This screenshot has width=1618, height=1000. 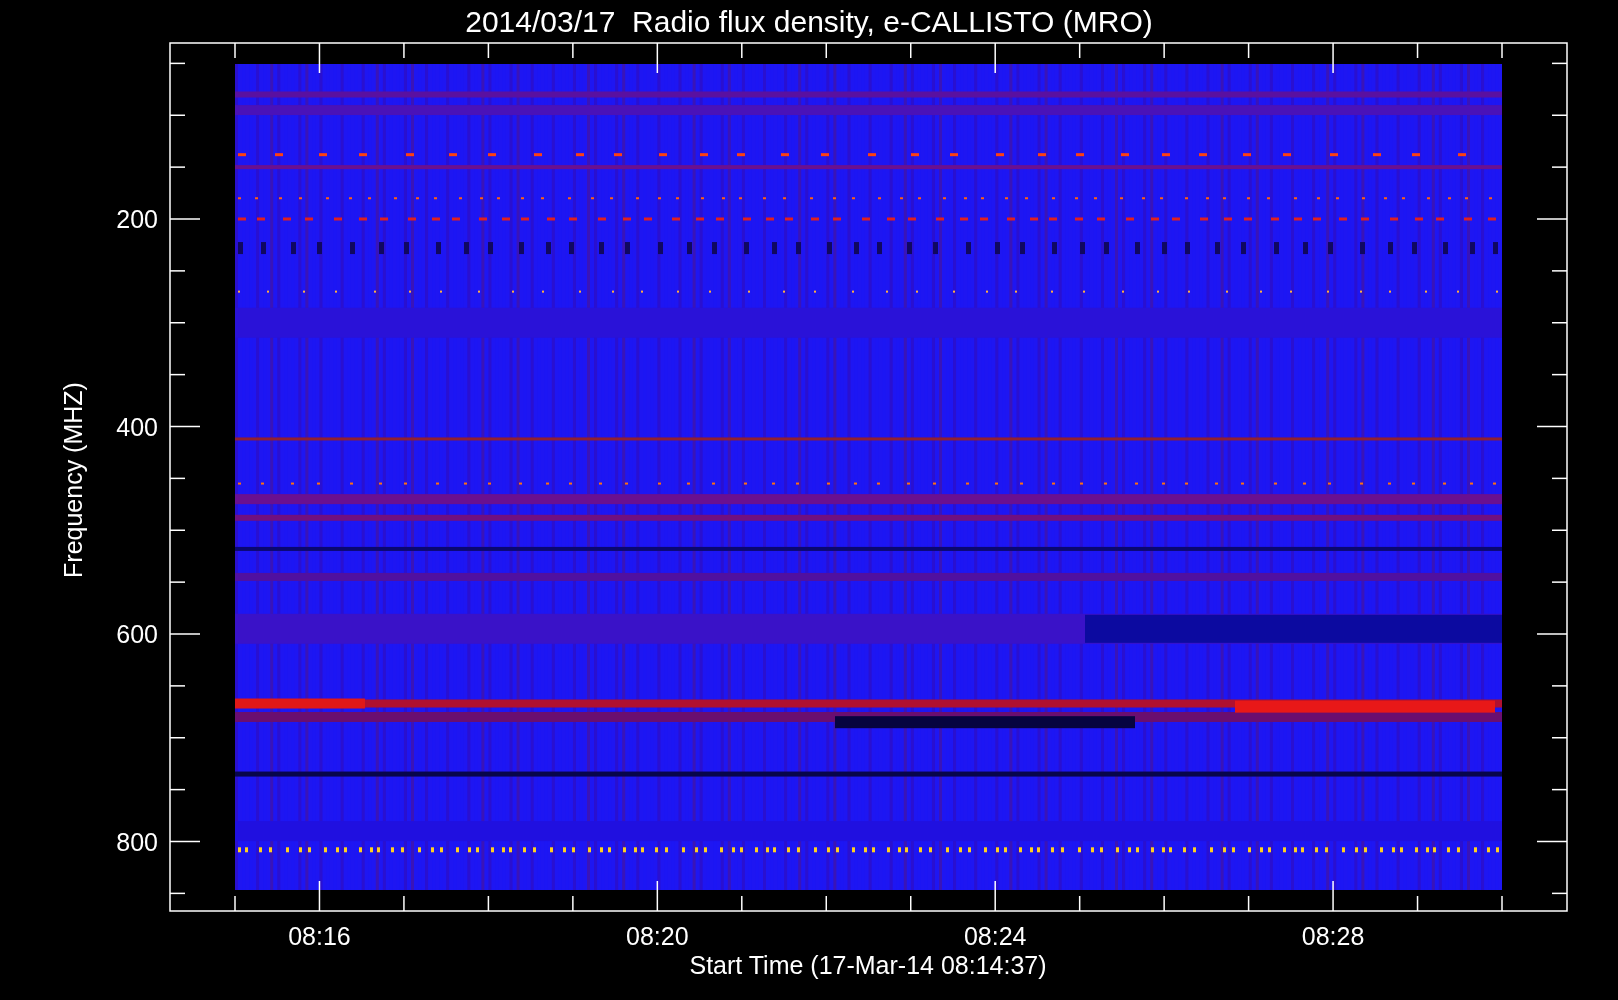 What do you see at coordinates (137, 426) in the screenshot?
I see `y-tick-label: 400` at bounding box center [137, 426].